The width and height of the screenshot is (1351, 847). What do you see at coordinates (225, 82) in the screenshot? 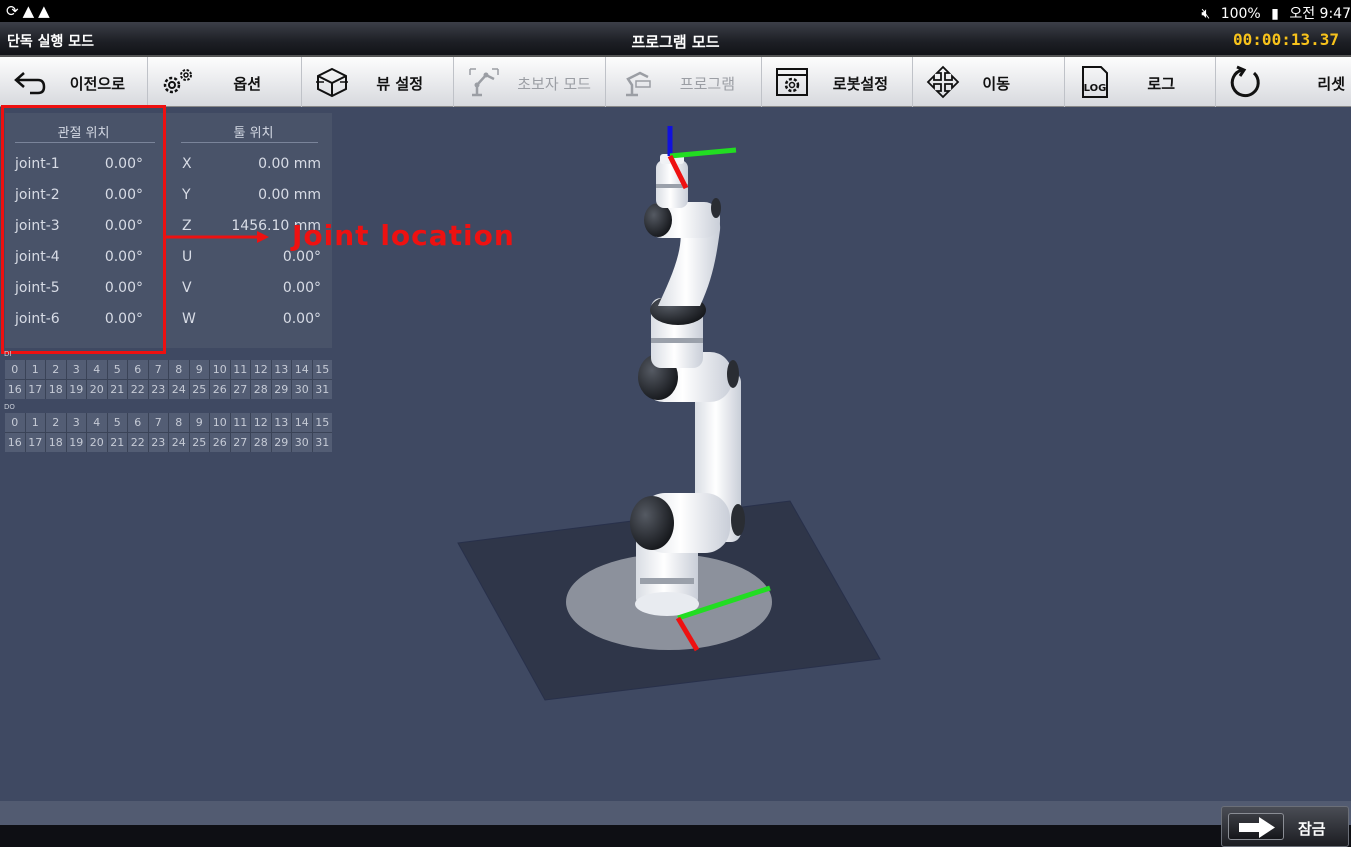
I see `options-button: 옵션` at bounding box center [225, 82].